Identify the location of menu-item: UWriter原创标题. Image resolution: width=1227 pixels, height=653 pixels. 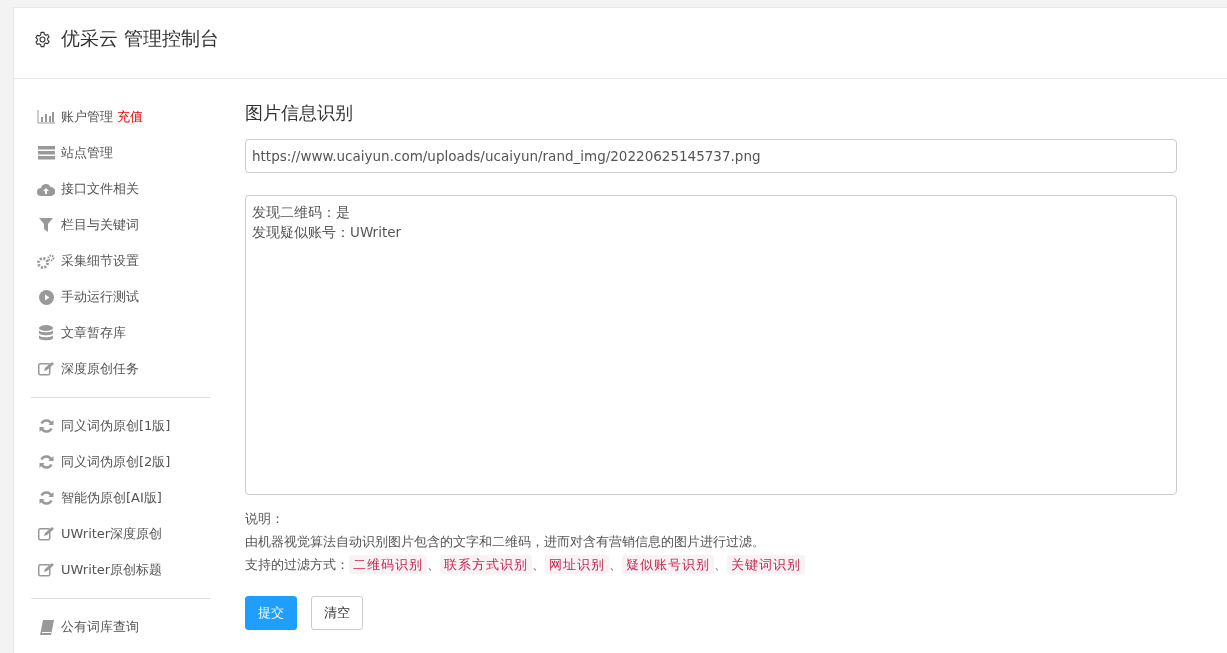
(112, 570).